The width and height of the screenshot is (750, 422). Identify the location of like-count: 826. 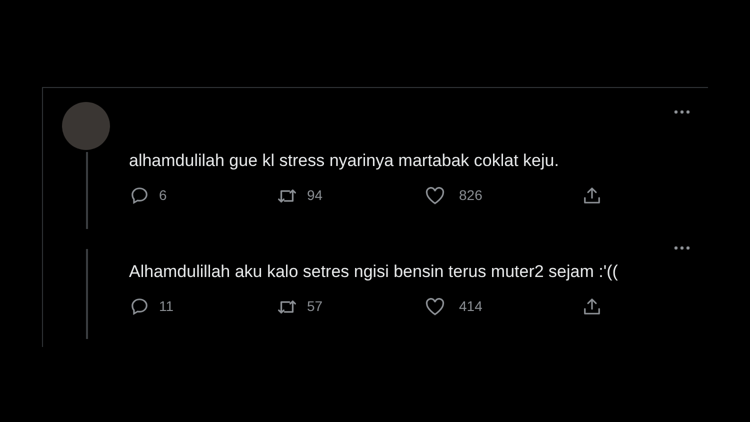
(470, 195).